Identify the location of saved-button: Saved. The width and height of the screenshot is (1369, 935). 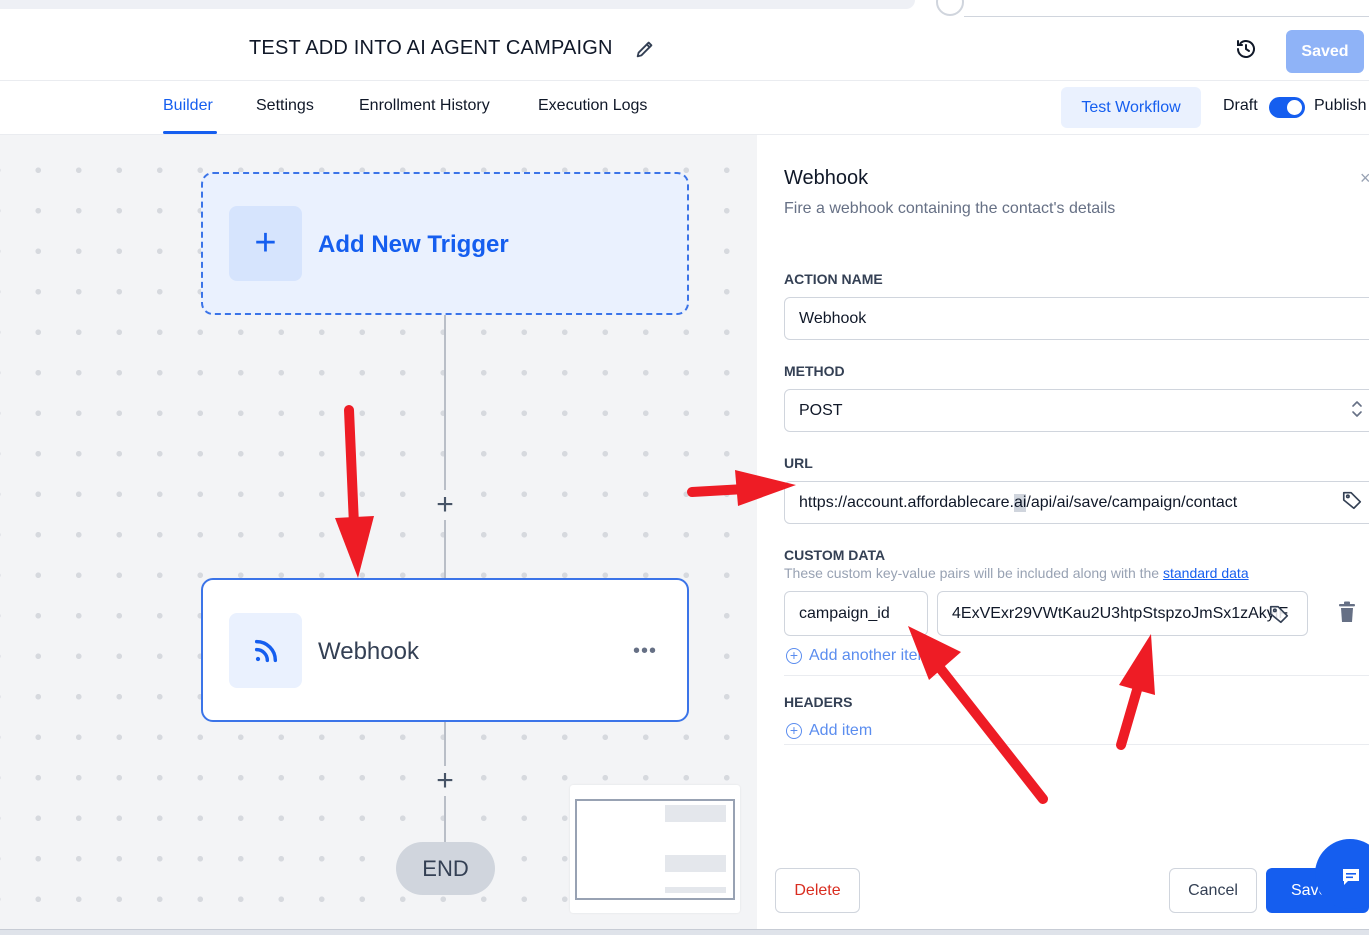
(1325, 51).